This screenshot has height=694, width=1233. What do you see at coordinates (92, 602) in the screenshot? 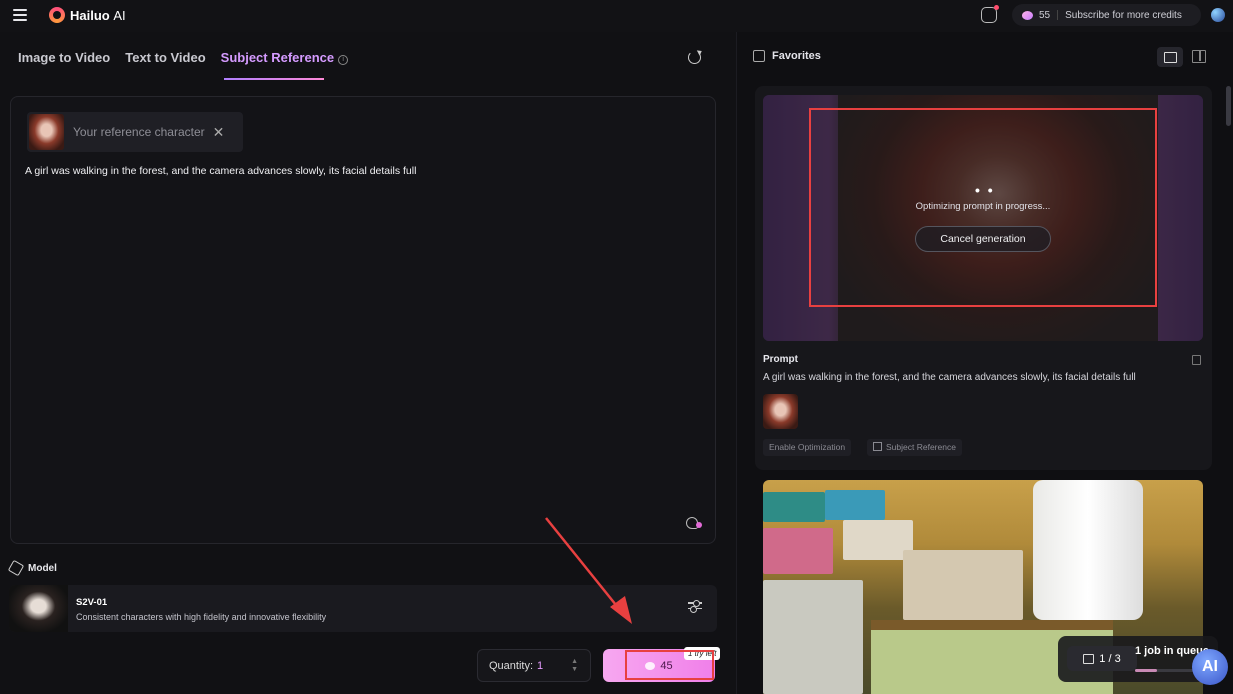
I see `model-name: S2V-01` at bounding box center [92, 602].